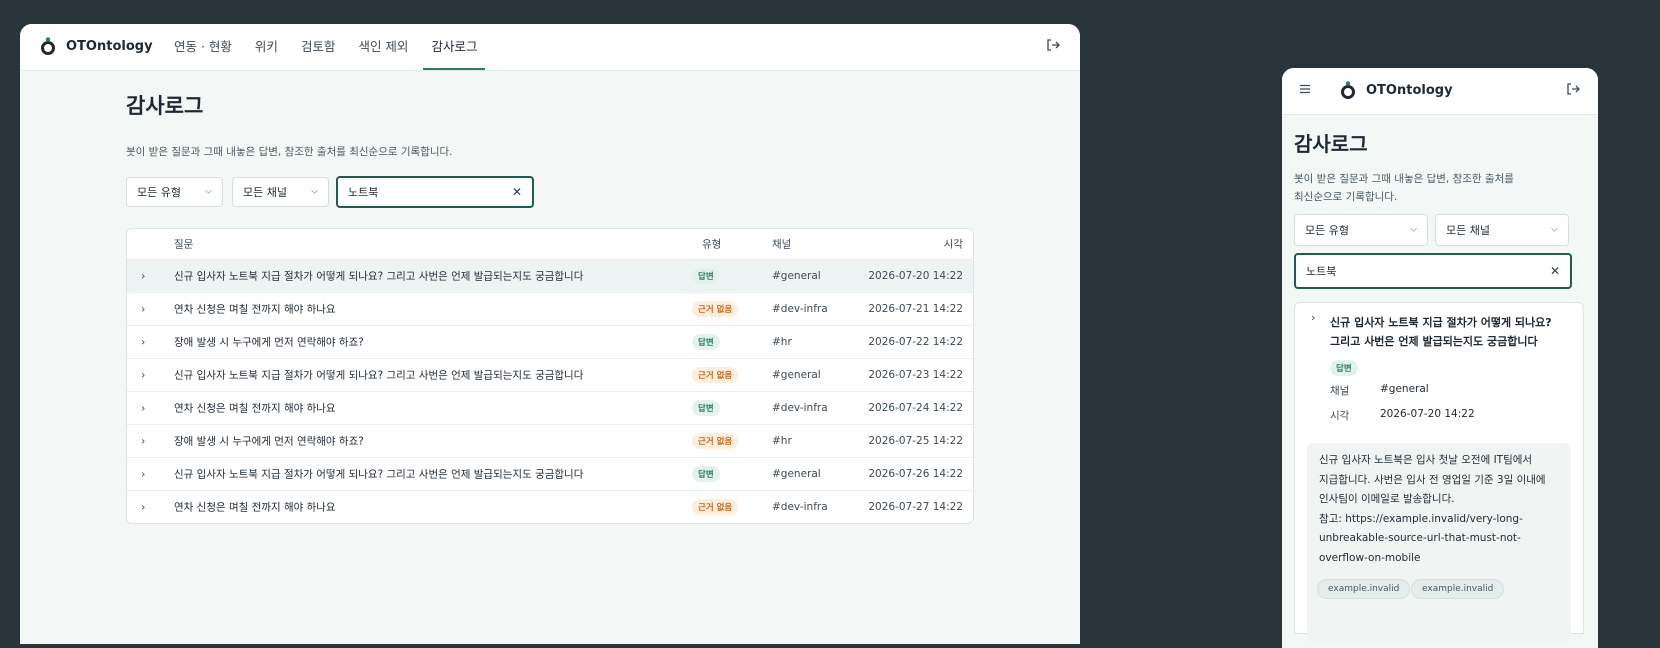  What do you see at coordinates (1404, 179) in the screenshot?
I see `page-description-line: 봇이 받은 질문과 그때 내놓은 답변, 참조한 출처를` at bounding box center [1404, 179].